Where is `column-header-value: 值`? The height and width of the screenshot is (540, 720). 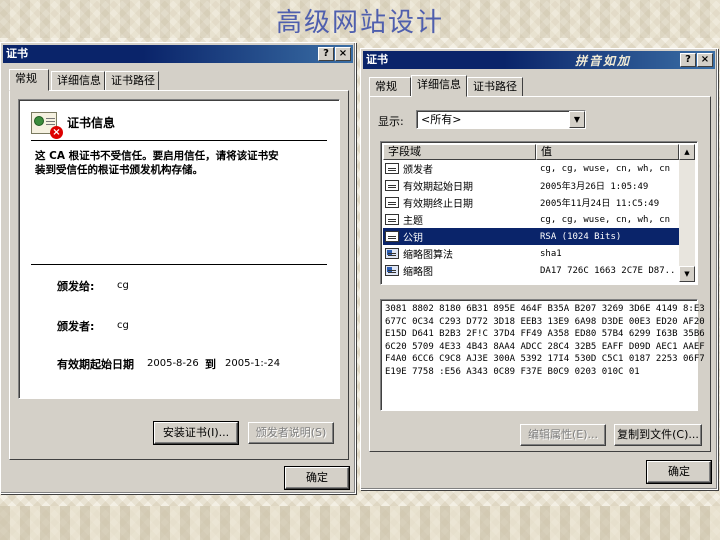
column-header-value: 值 is located at coordinates (607, 152).